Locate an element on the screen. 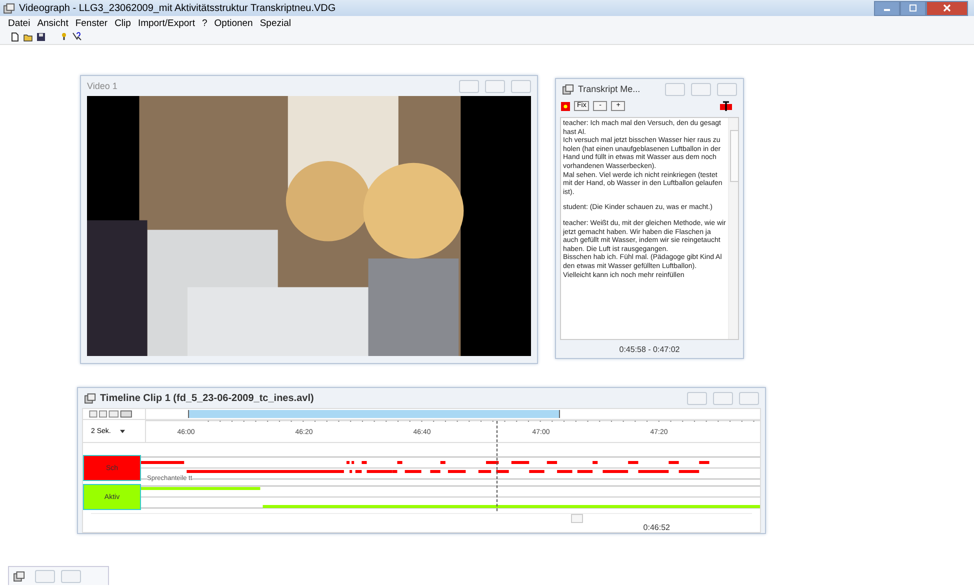  close-button is located at coordinates (947, 8).